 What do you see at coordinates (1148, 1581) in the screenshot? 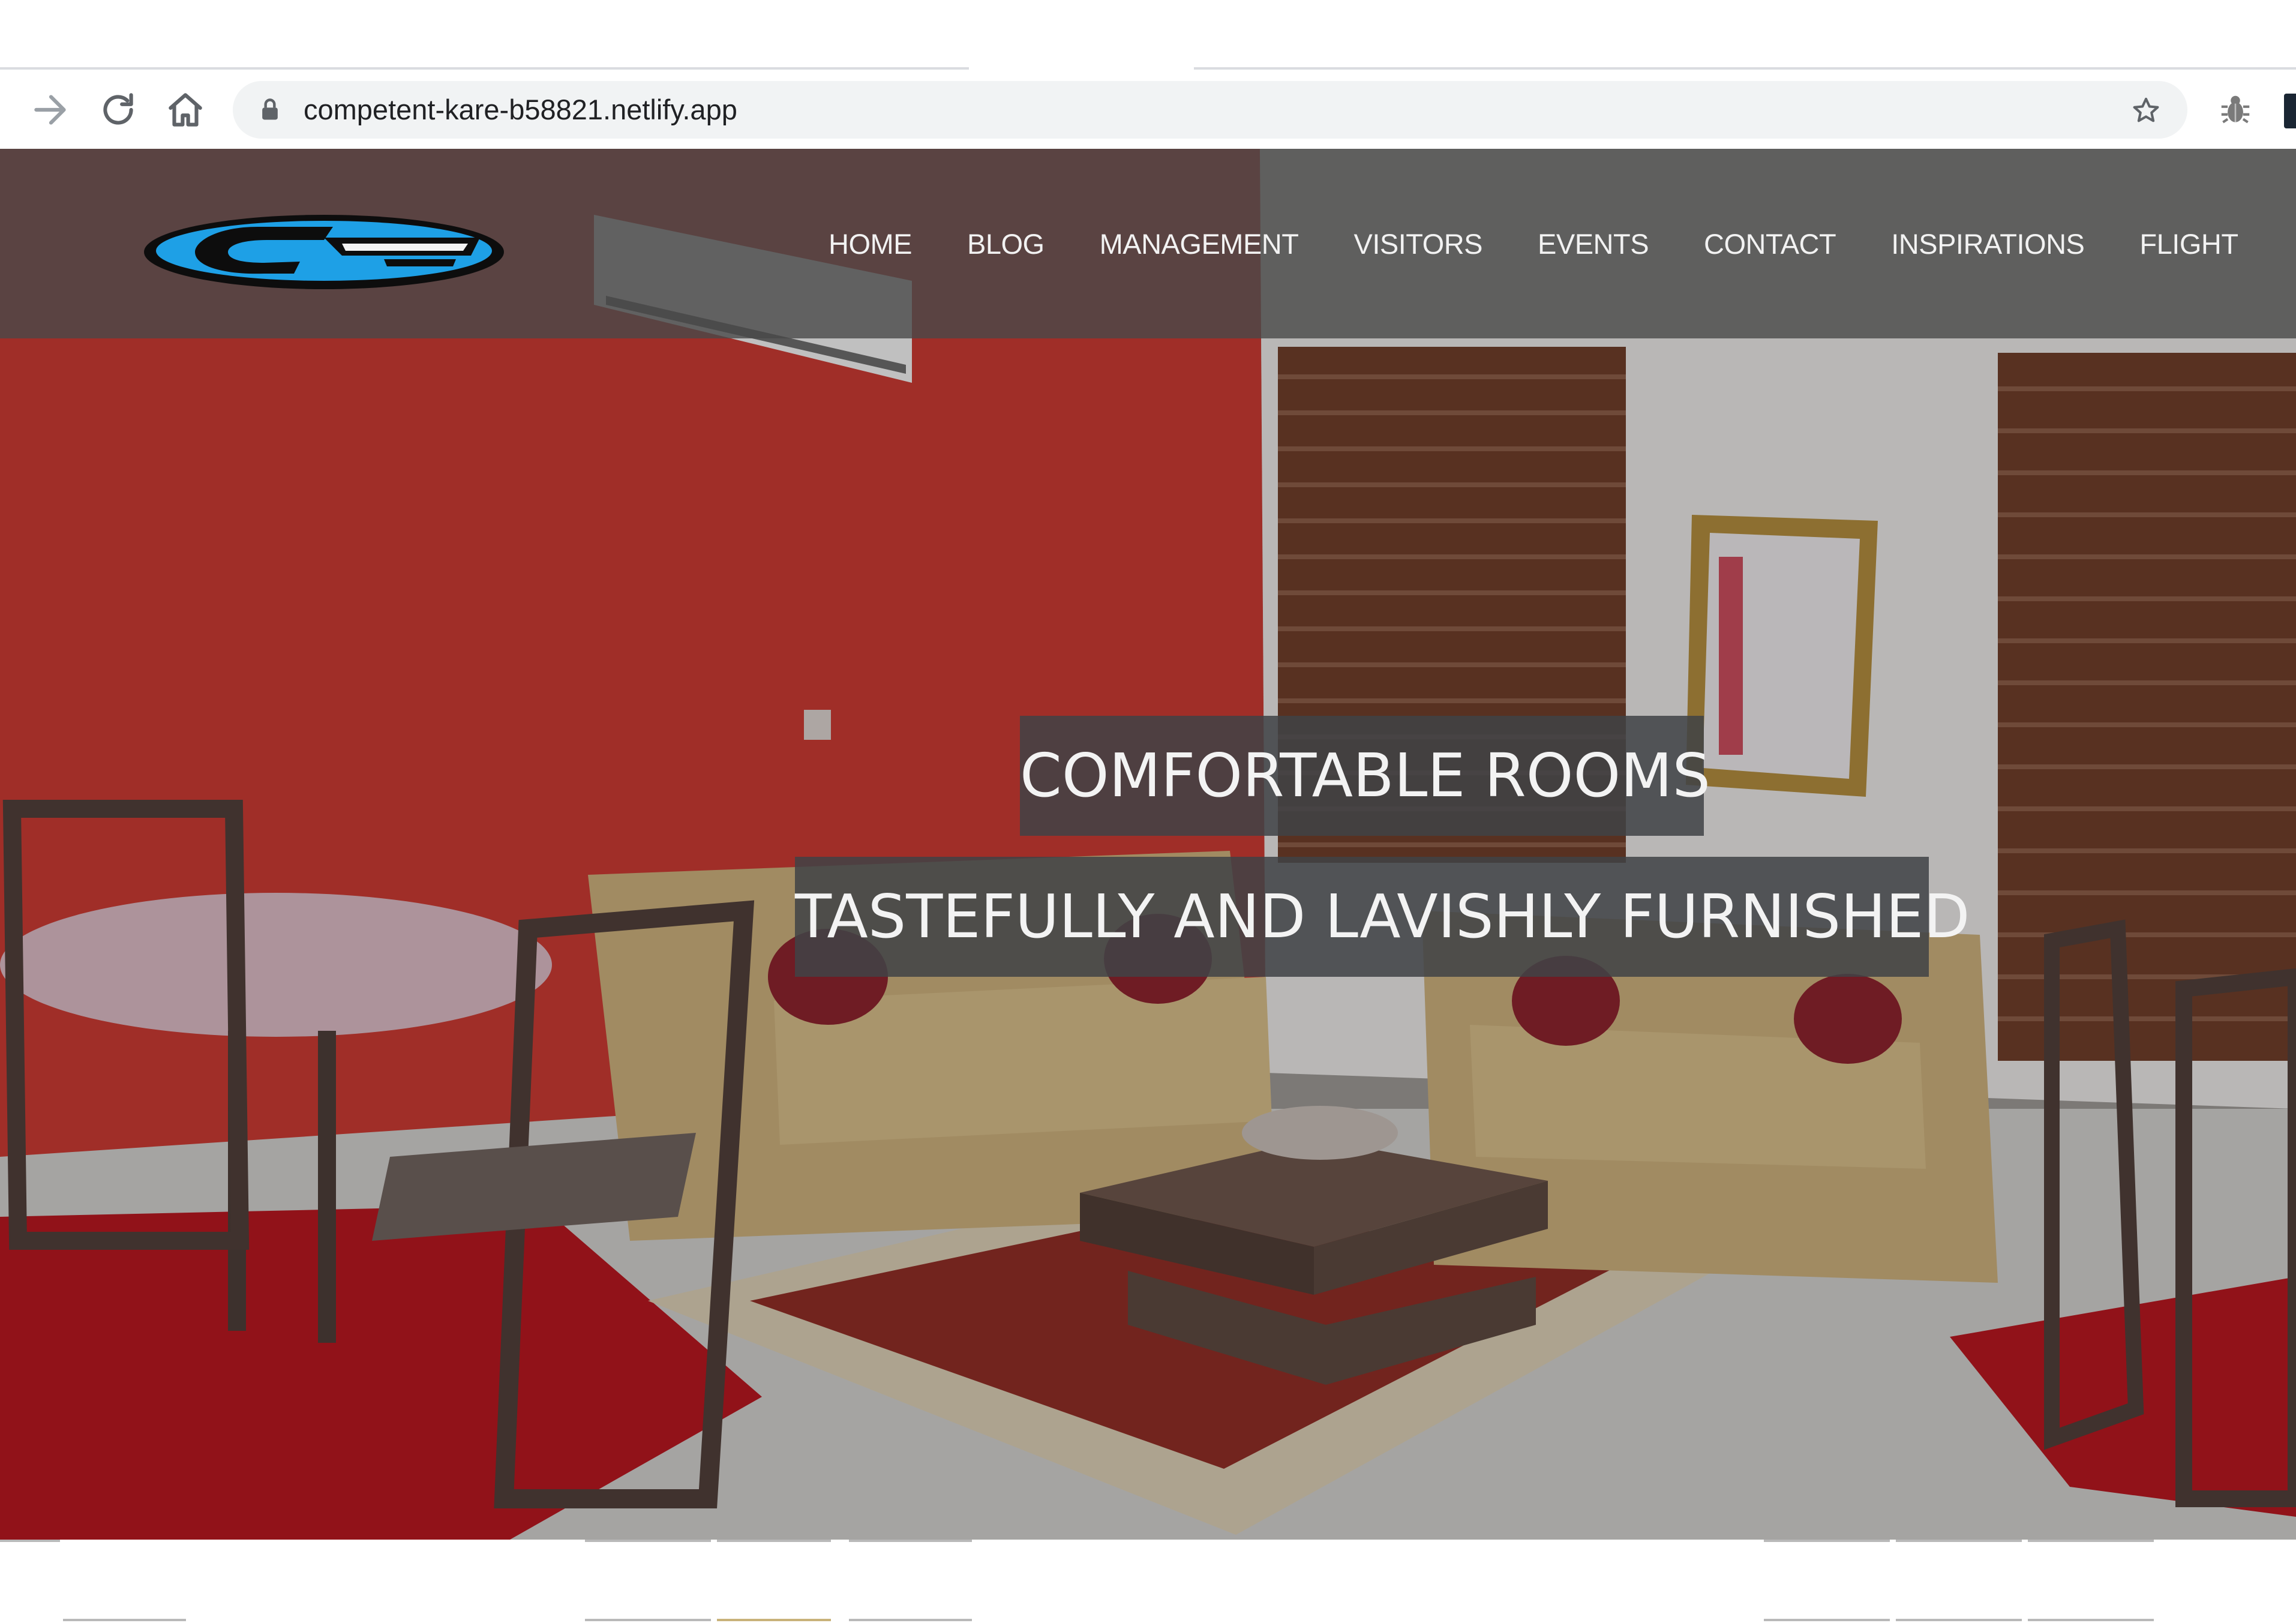
I see `thumbnail-strip` at bounding box center [1148, 1581].